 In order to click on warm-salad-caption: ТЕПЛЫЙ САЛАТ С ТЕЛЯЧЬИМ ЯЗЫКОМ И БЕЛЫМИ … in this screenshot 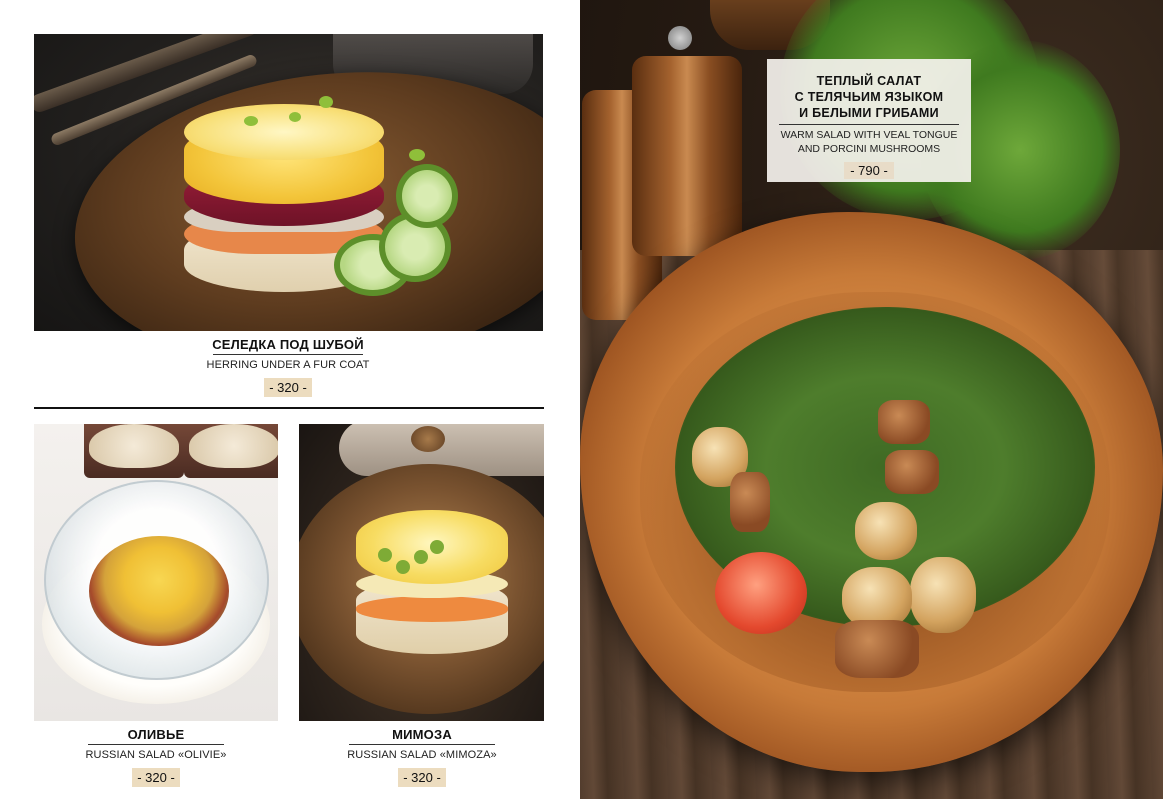, I will do `click(869, 120)`.